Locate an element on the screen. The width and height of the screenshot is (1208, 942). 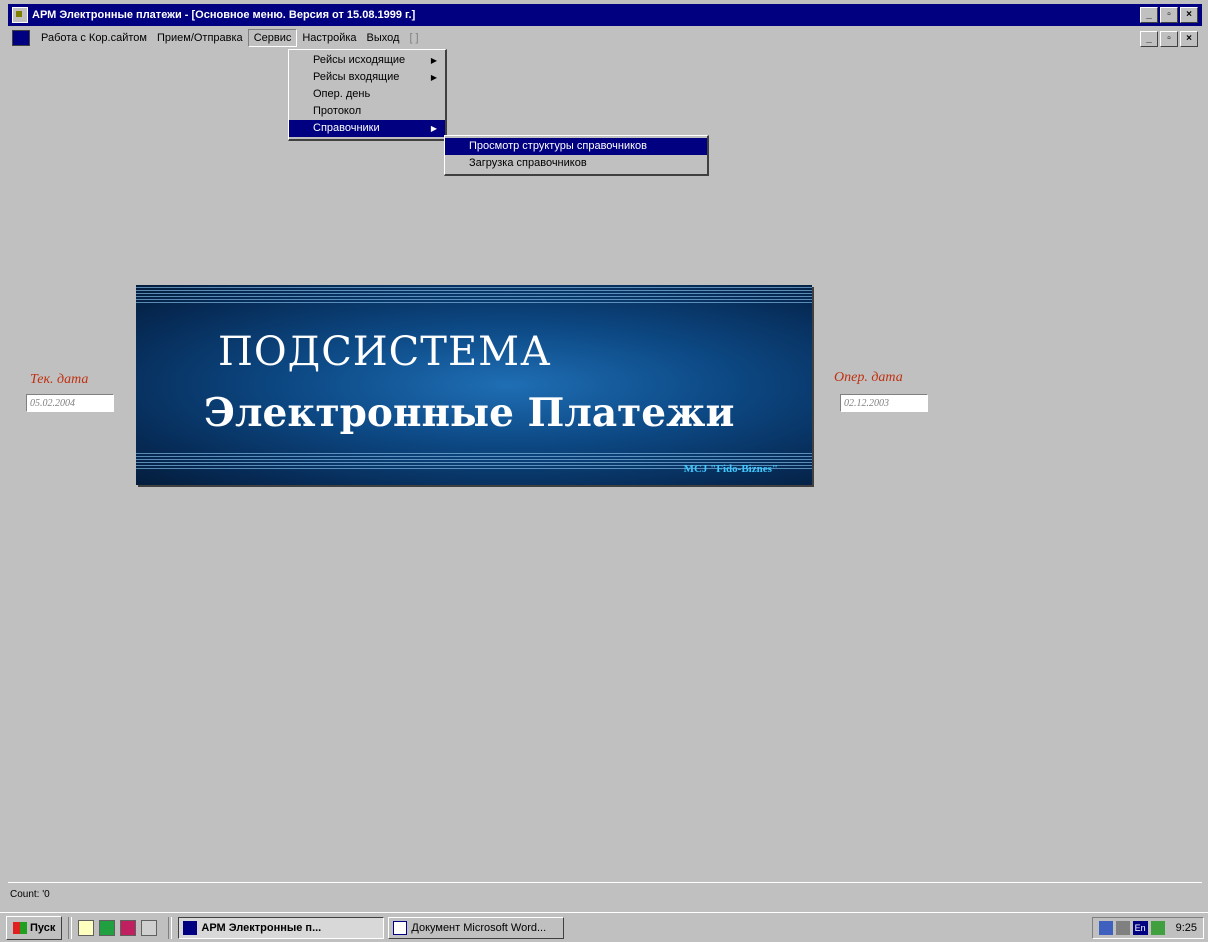
mdi-close-button: × is located at coordinates (1189, 39).